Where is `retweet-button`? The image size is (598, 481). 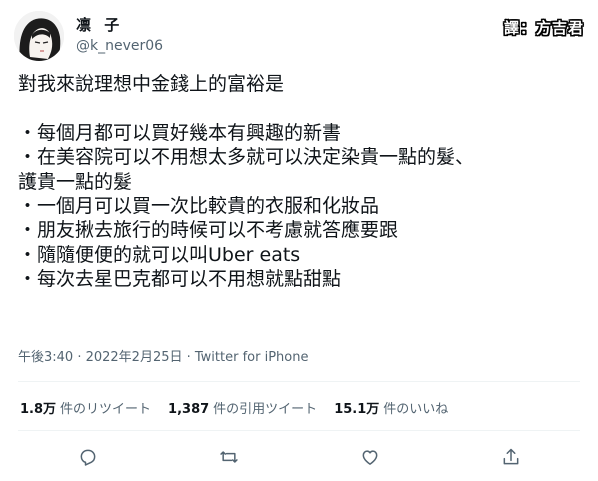
retweet-button is located at coordinates (229, 457).